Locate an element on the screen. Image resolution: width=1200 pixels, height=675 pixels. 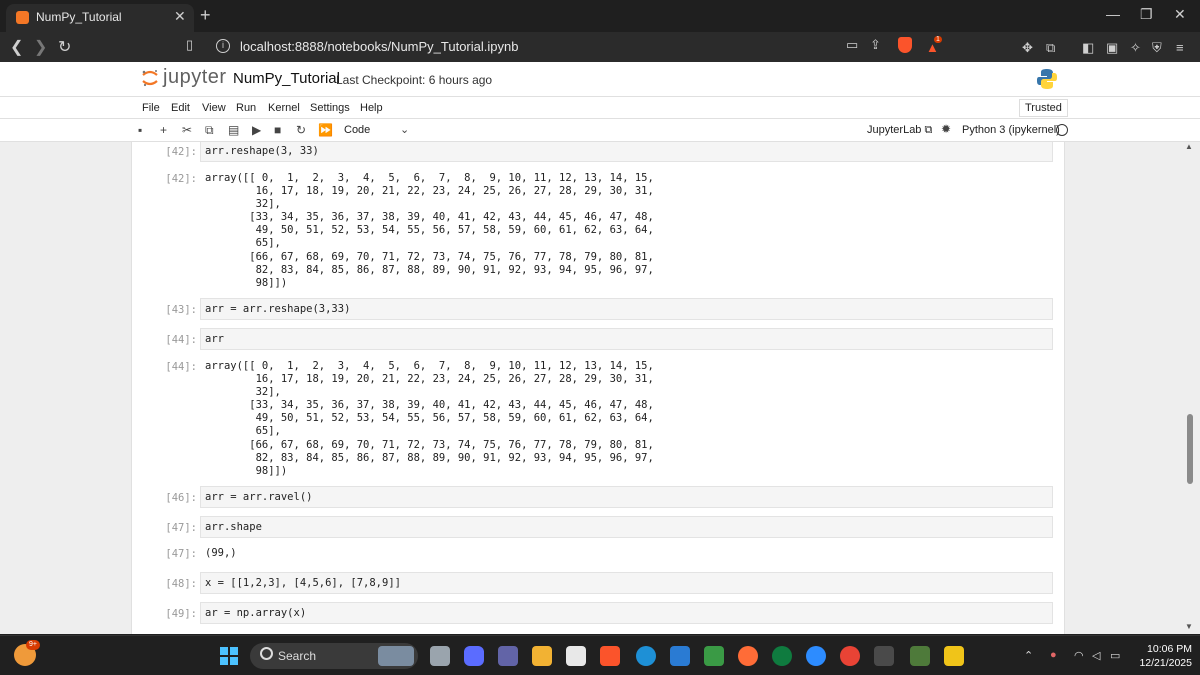
powerbi-icon is located at coordinates (954, 656).